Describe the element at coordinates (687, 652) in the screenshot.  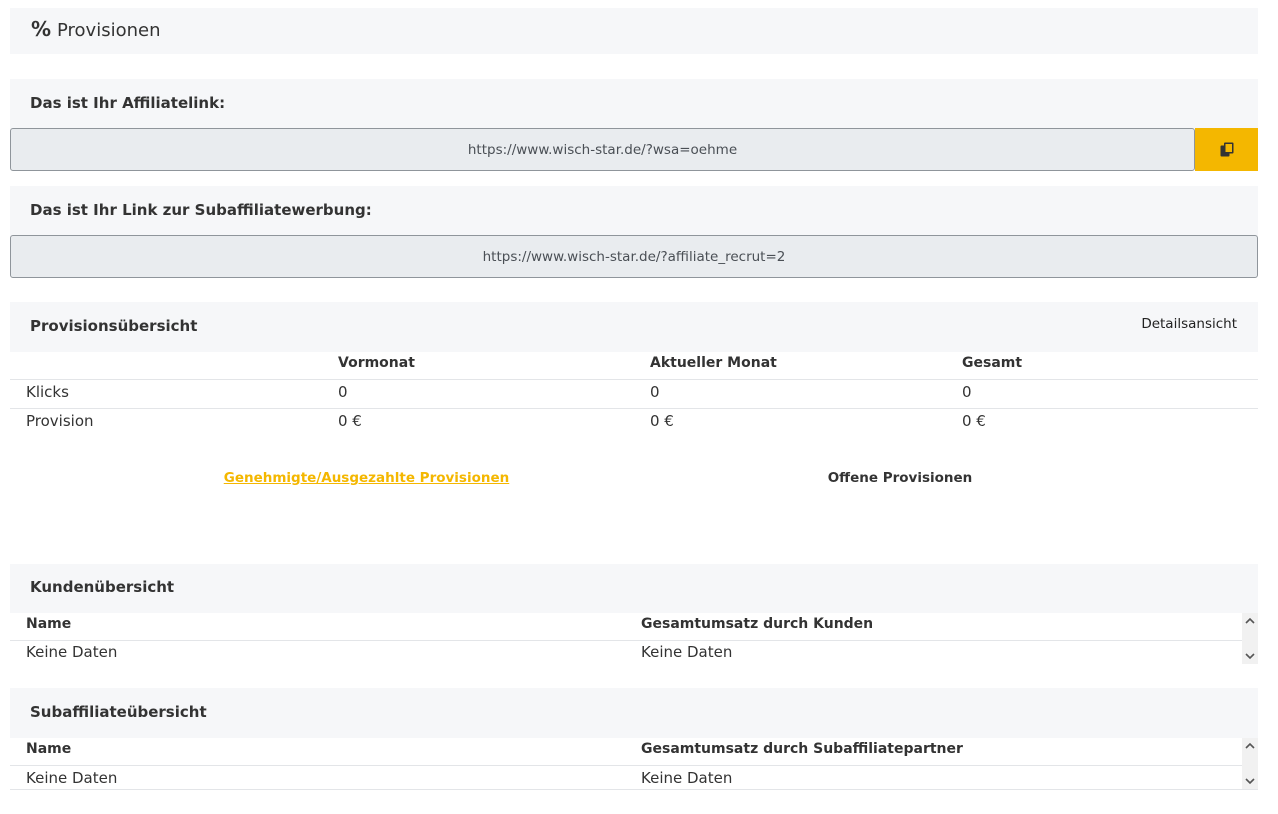
I see `customer-revenue-cell: Keine Daten` at that location.